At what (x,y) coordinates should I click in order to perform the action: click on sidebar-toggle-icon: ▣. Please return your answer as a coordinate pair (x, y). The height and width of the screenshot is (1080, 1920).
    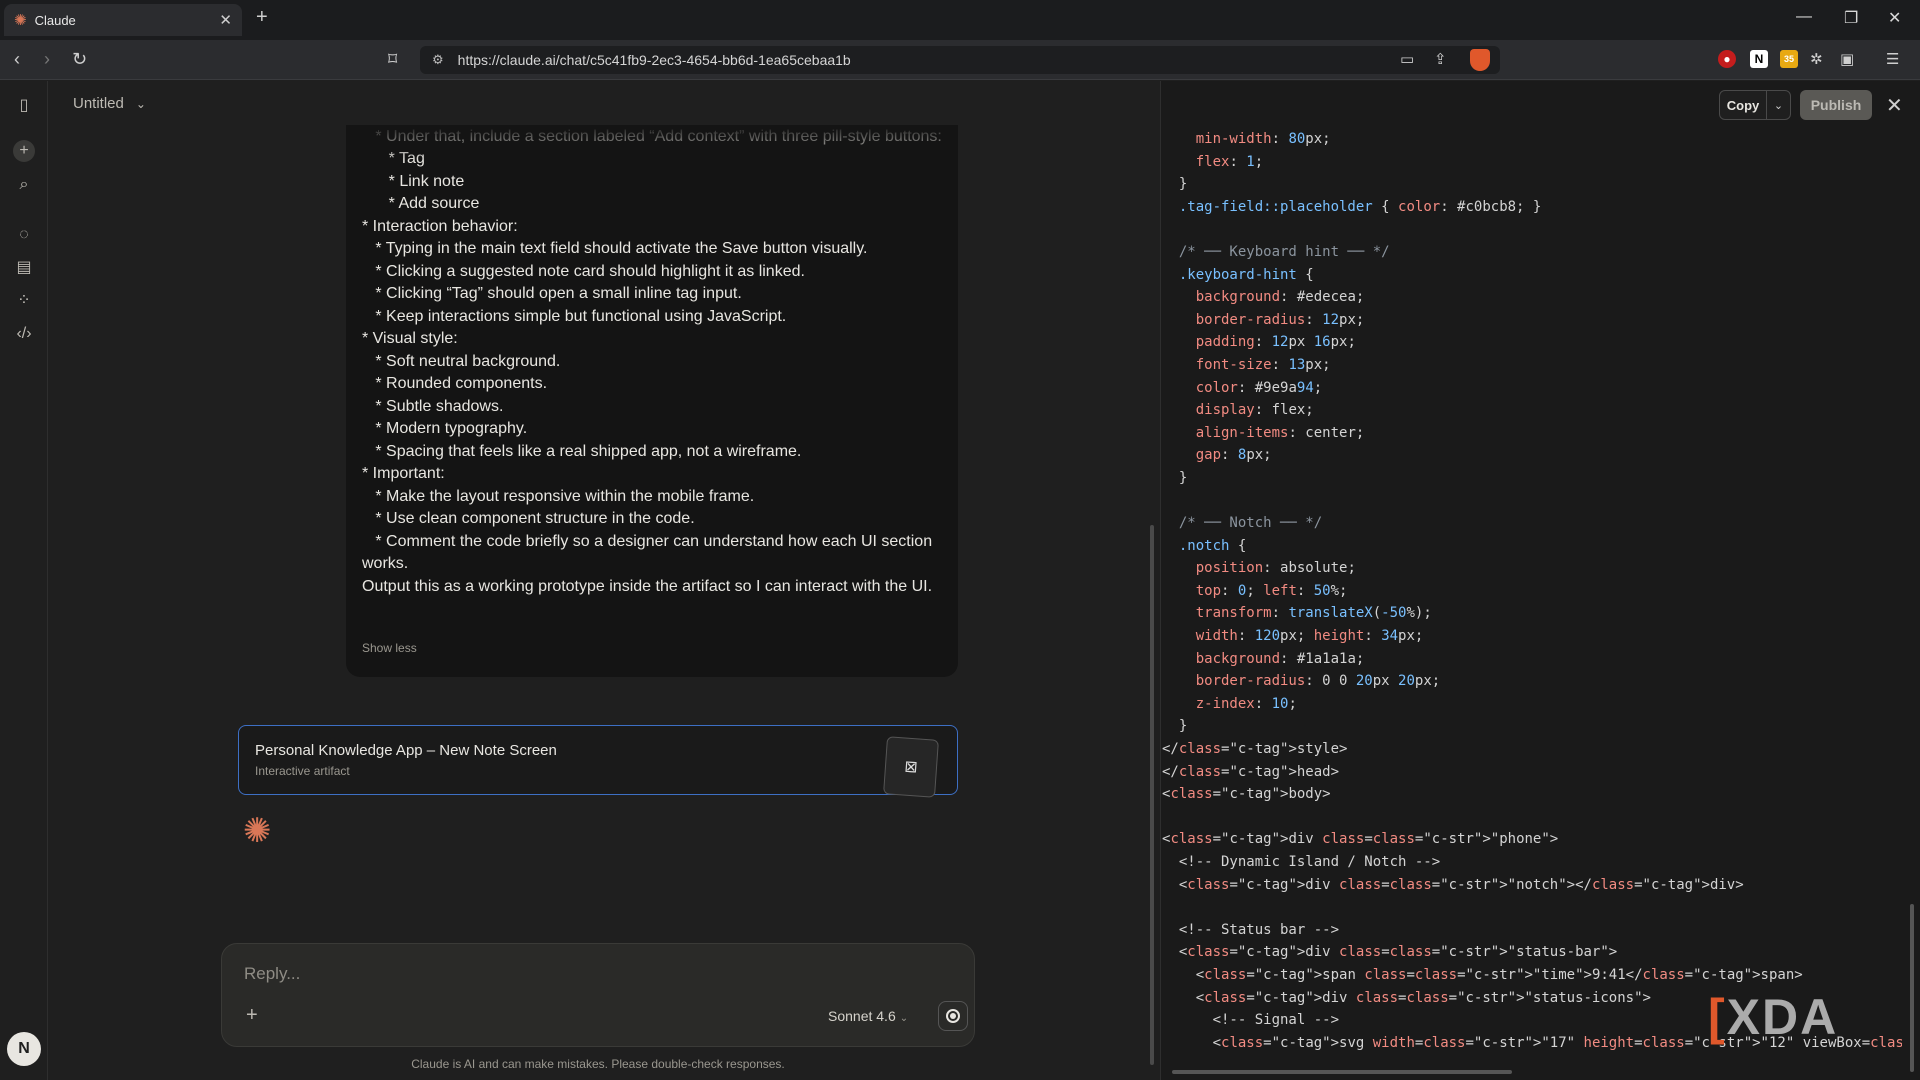
    Looking at the image, I should click on (1847, 59).